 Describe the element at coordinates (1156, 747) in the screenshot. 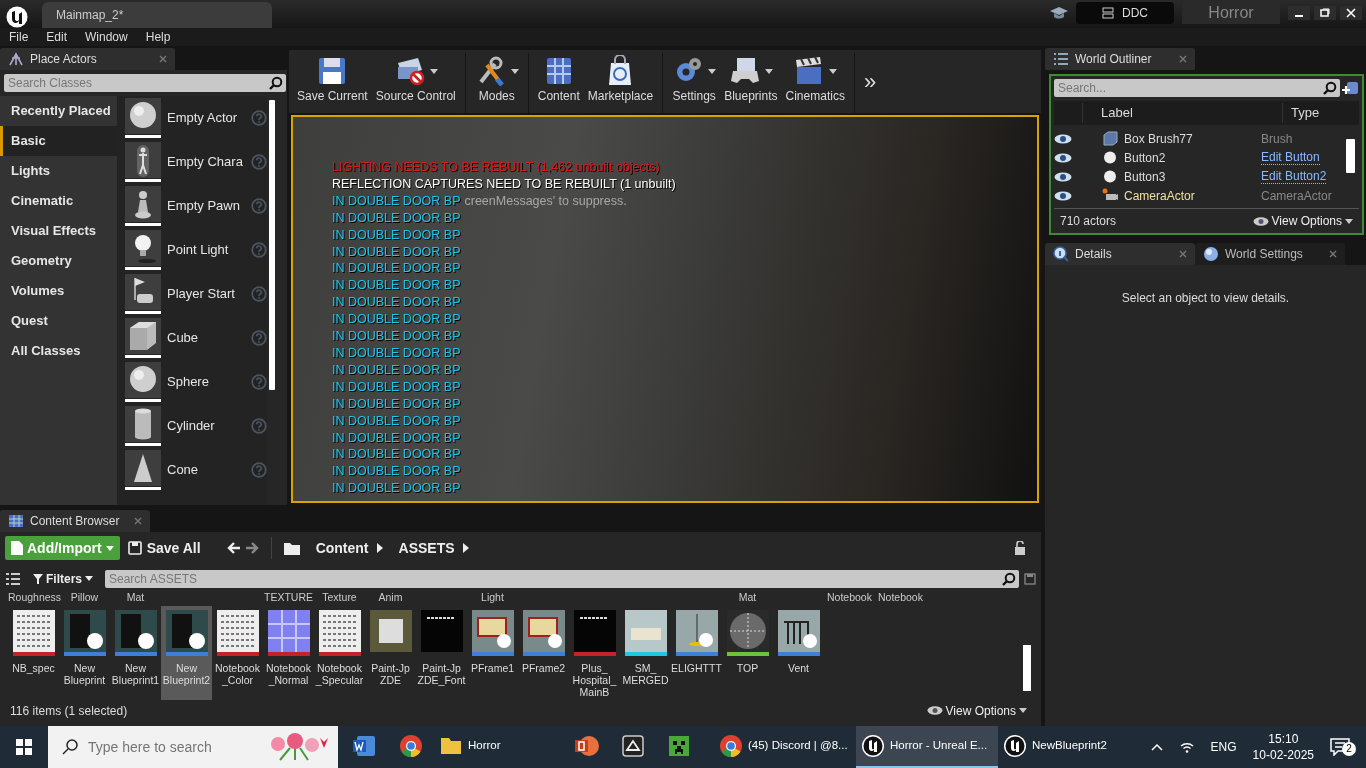

I see `chevron-up-icon` at that location.